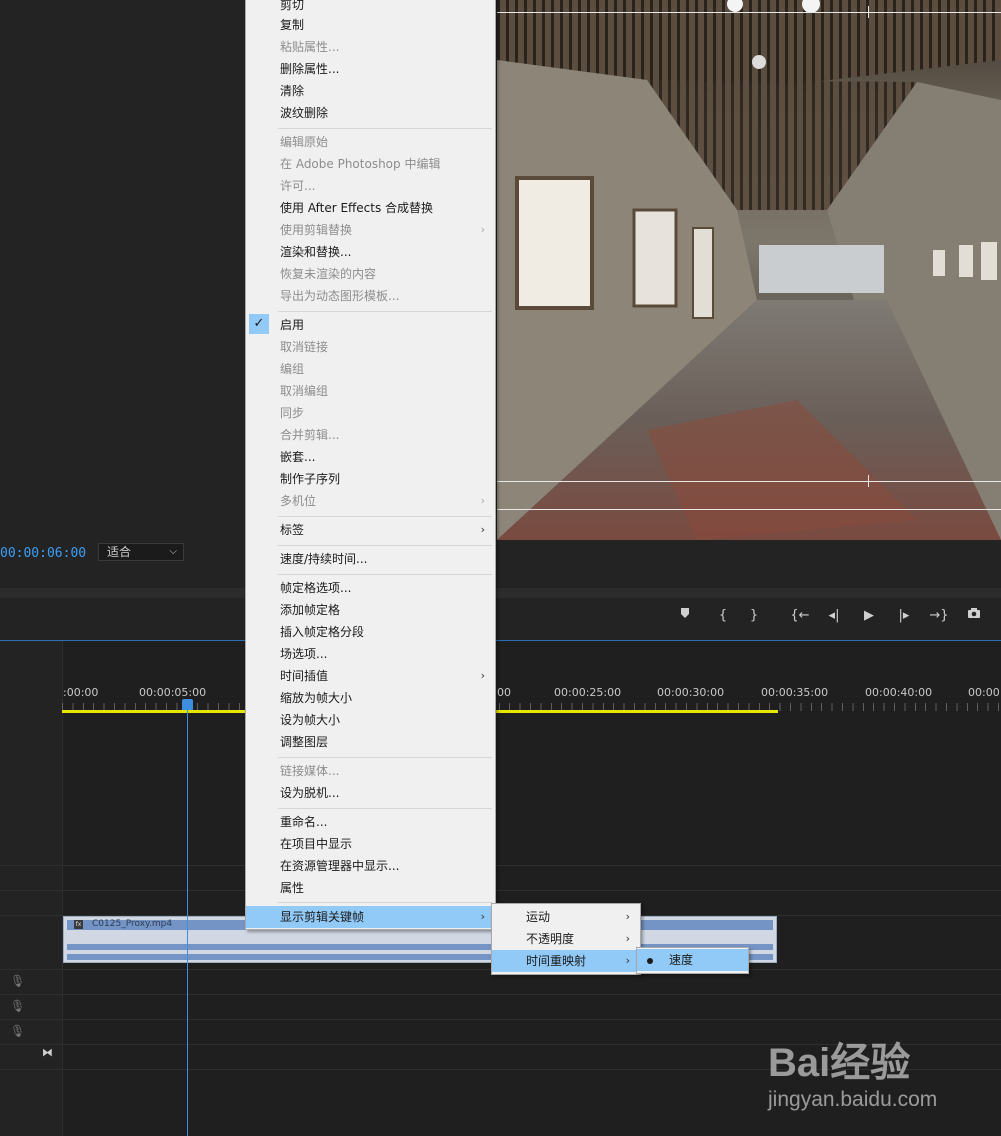 The width and height of the screenshot is (1001, 1136). I want to click on zoom-fit-value: 适合, so click(119, 552).